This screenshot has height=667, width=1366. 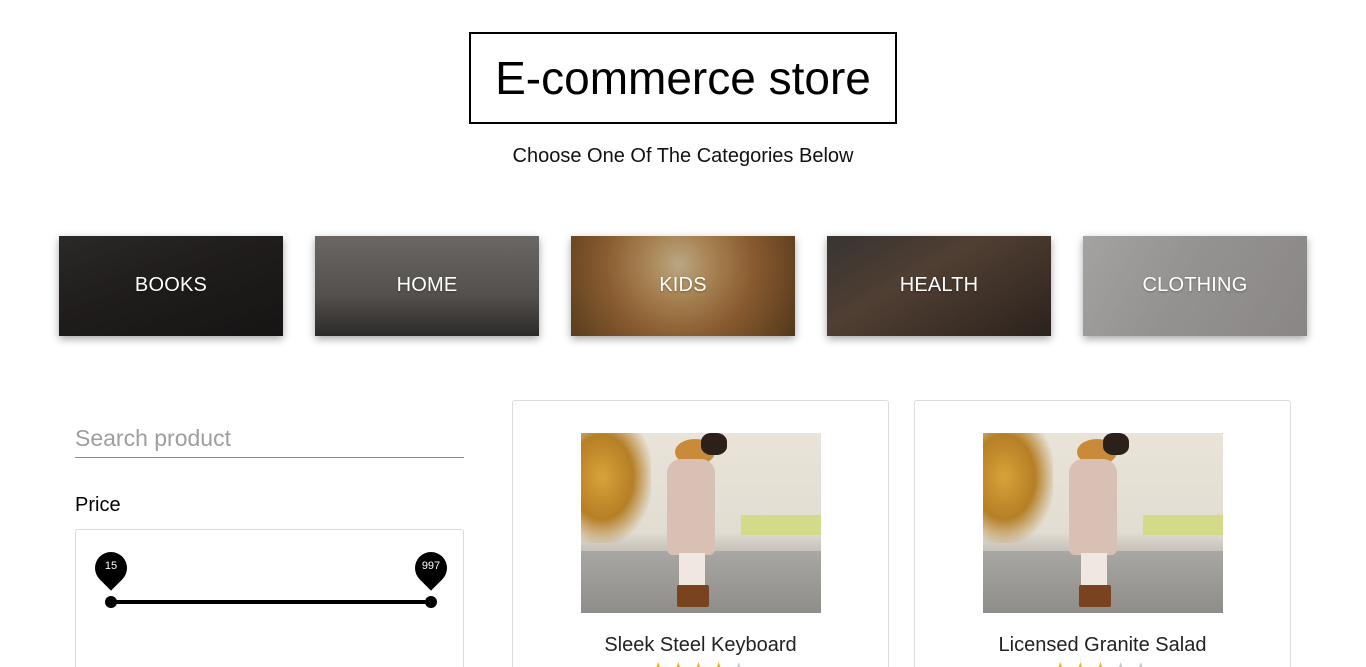 I want to click on product-card: Sleek Steel Keyboard ★★★★★, so click(x=700, y=533).